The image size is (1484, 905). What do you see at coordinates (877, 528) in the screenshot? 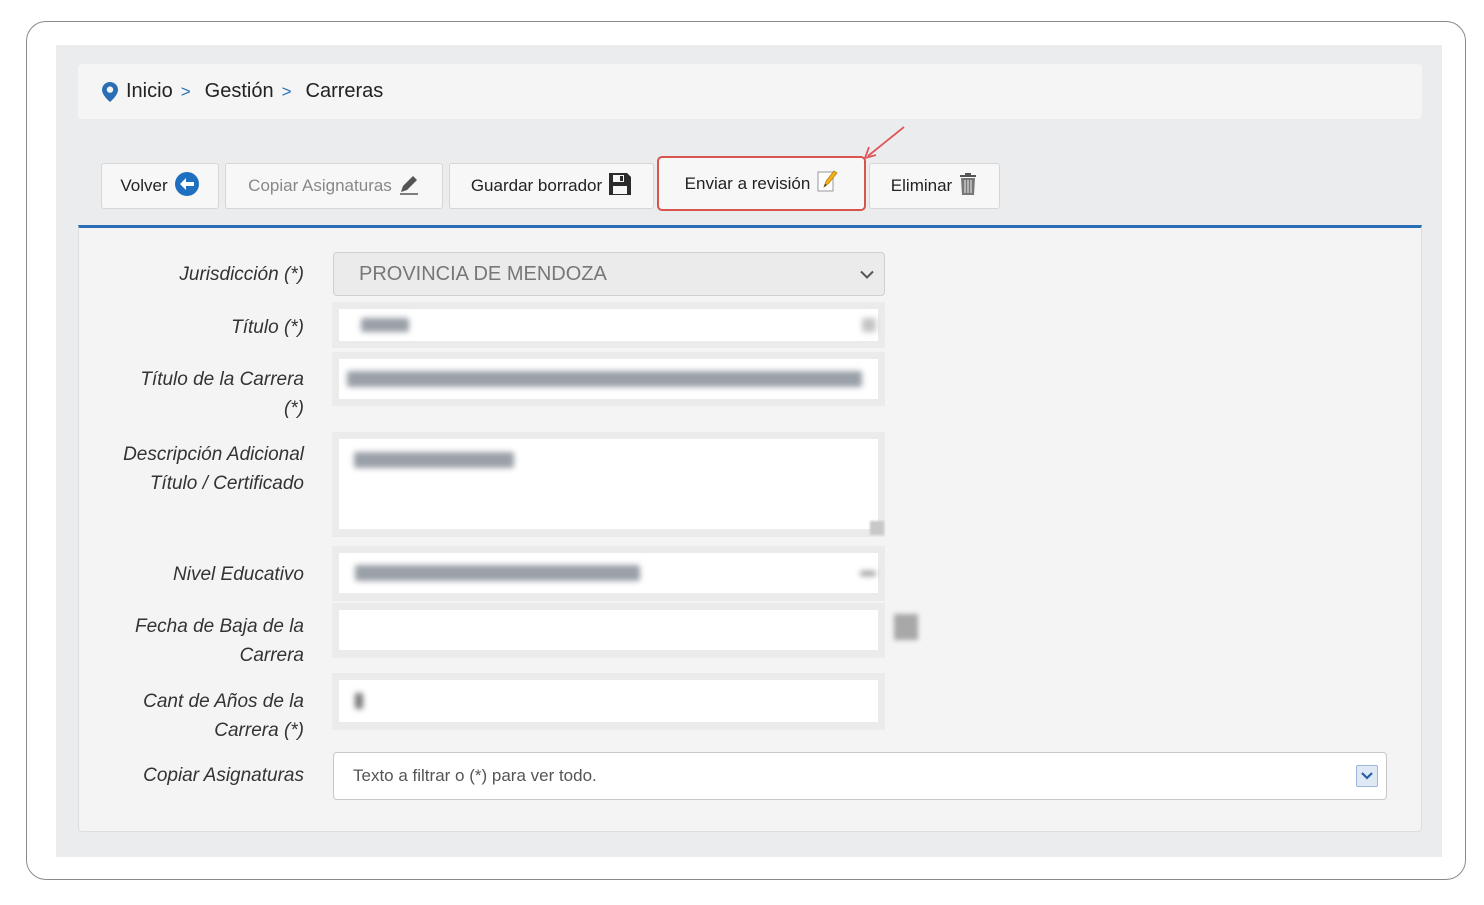
I see `resize-handle-icon` at bounding box center [877, 528].